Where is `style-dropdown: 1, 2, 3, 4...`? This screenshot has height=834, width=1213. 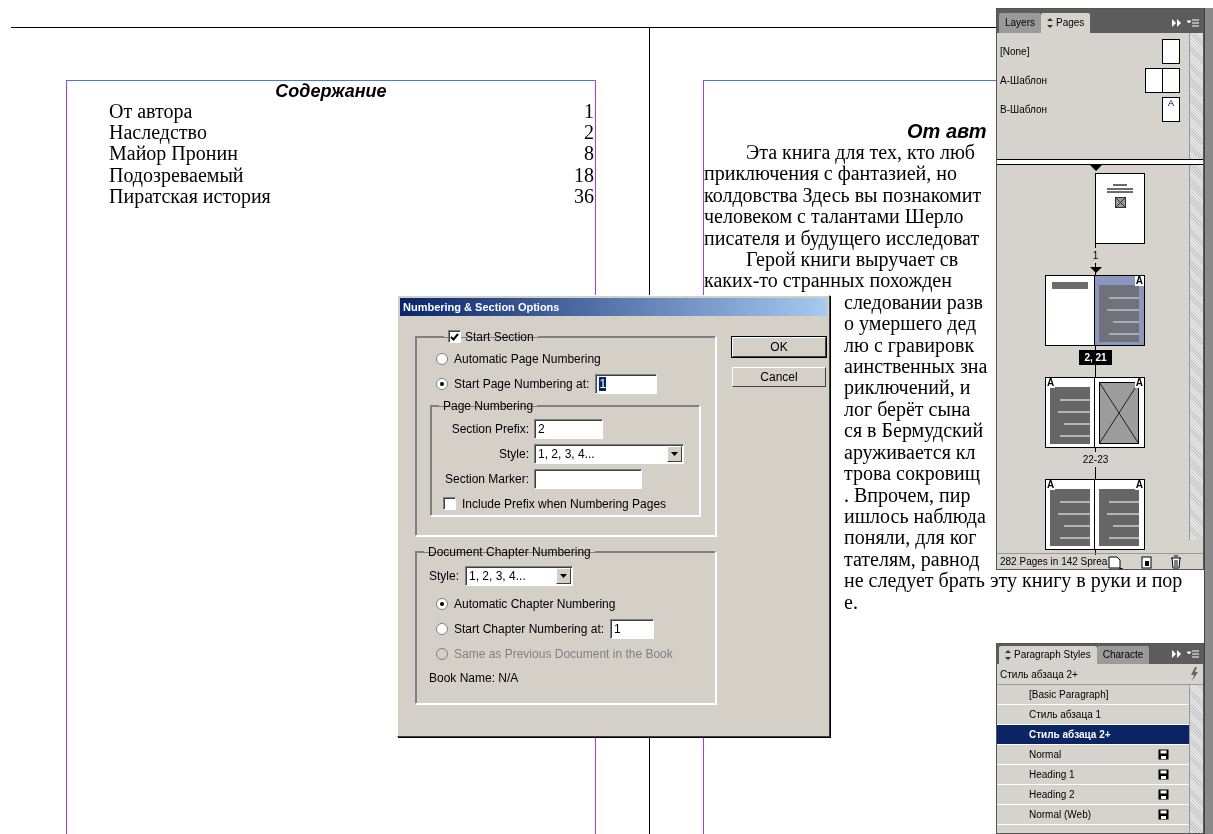
style-dropdown: 1, 2, 3, 4... is located at coordinates (609, 454).